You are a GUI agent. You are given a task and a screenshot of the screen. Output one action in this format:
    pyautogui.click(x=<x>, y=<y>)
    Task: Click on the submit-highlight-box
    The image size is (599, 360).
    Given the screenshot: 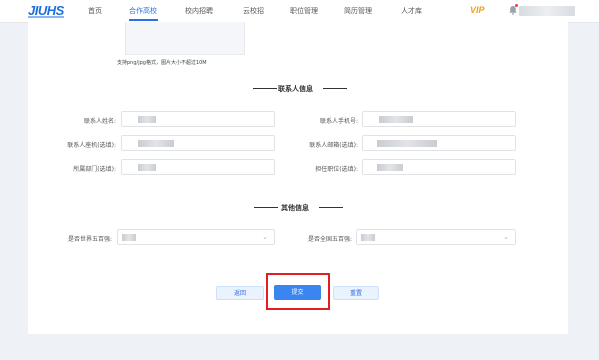 What is the action you would take?
    pyautogui.click(x=298, y=291)
    